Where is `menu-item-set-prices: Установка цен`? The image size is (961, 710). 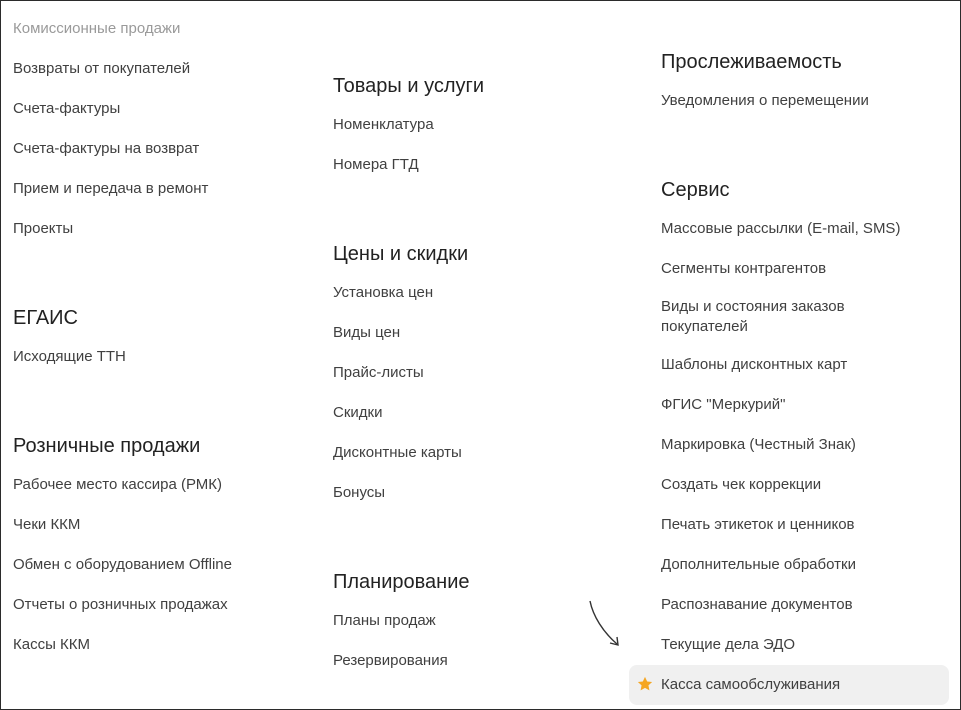
menu-item-set-prices: Установка цен is located at coordinates (383, 293).